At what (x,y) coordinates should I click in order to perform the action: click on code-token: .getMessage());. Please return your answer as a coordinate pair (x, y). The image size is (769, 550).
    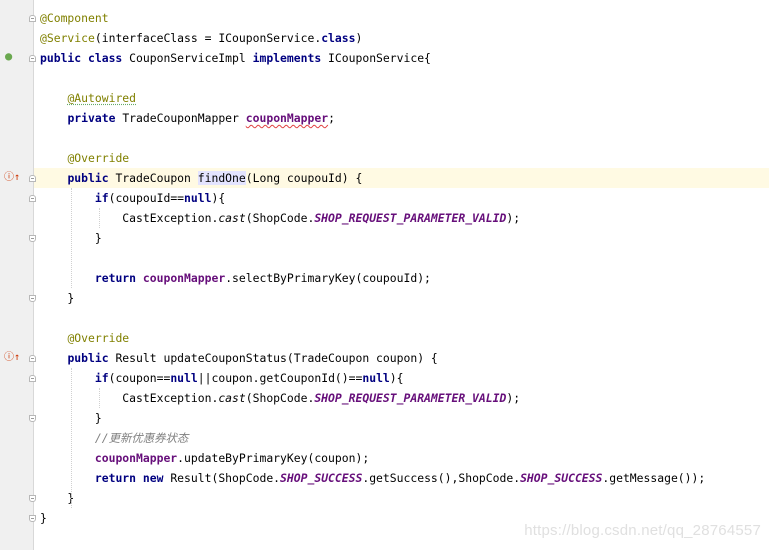
    Looking at the image, I should click on (654, 478).